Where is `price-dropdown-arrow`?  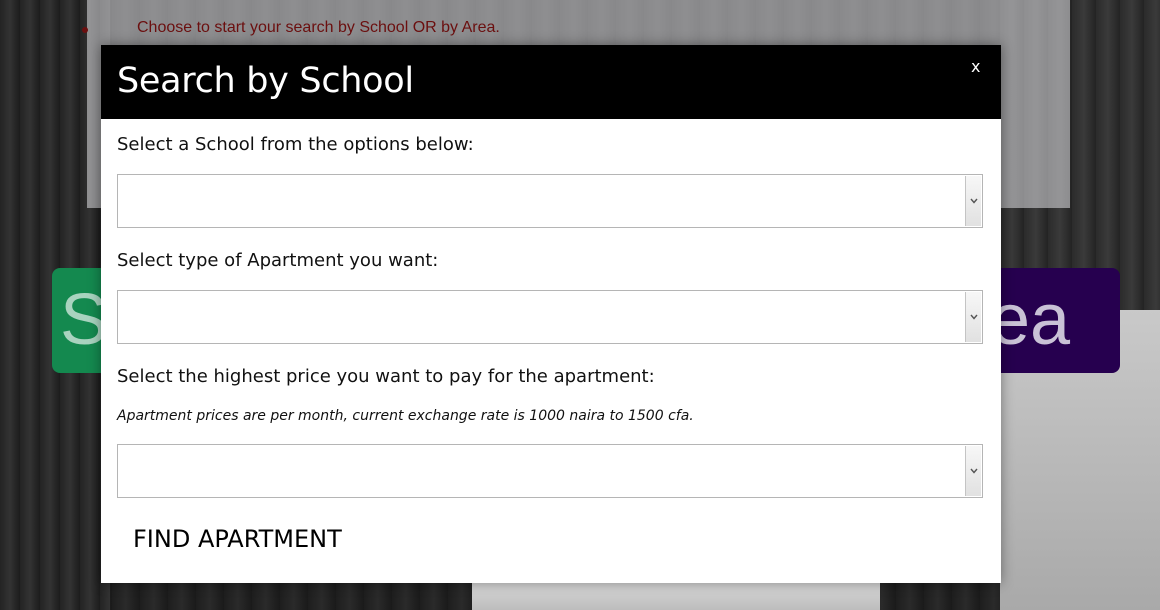 price-dropdown-arrow is located at coordinates (973, 471).